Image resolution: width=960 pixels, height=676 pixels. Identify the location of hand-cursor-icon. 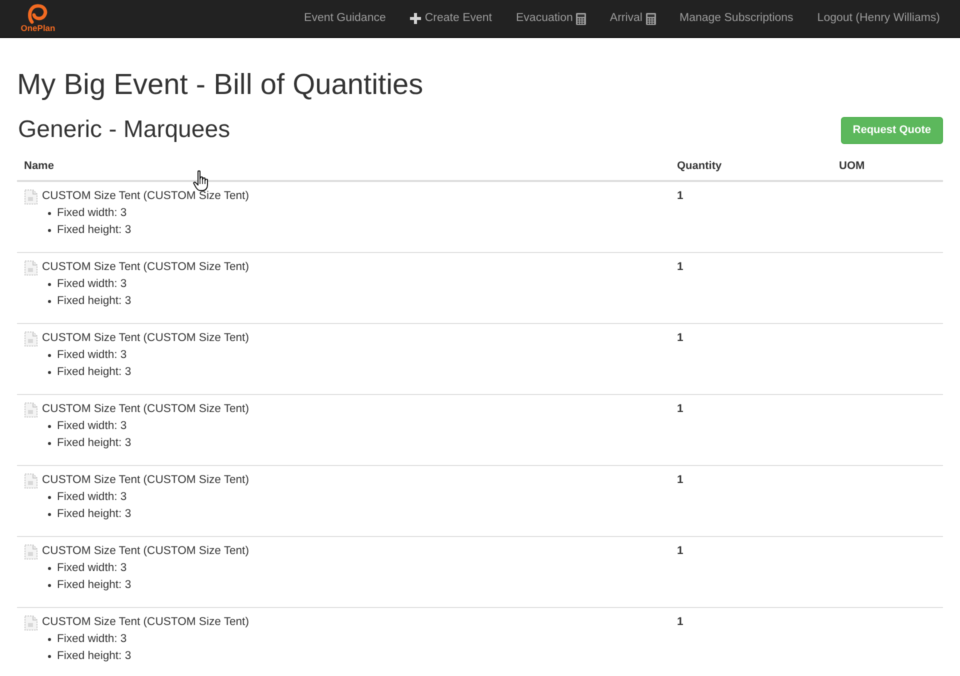
(201, 181).